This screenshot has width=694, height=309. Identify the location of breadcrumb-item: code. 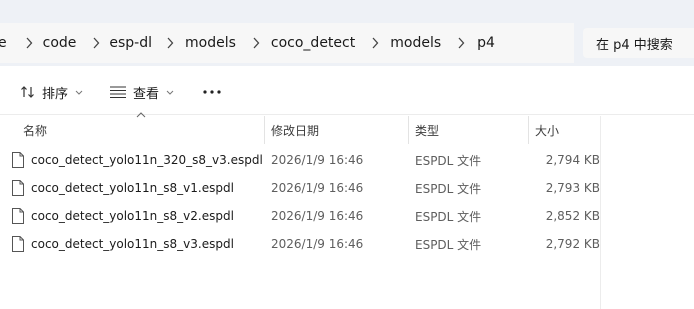
(60, 43).